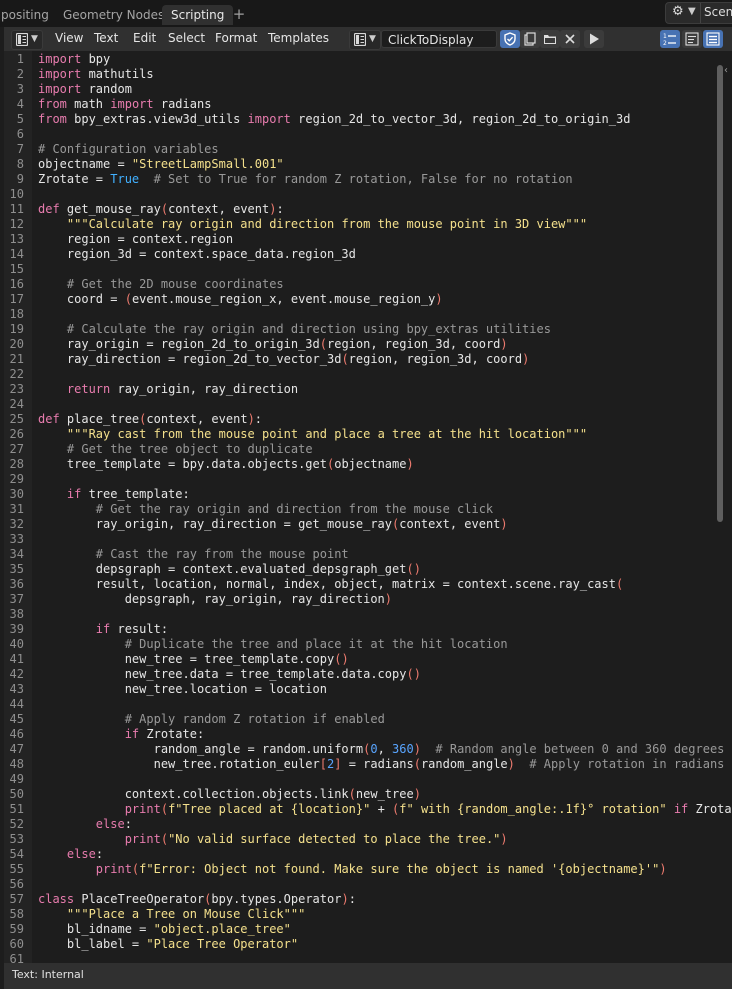 This screenshot has width=732, height=989. I want to click on code-line: 15, so click(368, 269).